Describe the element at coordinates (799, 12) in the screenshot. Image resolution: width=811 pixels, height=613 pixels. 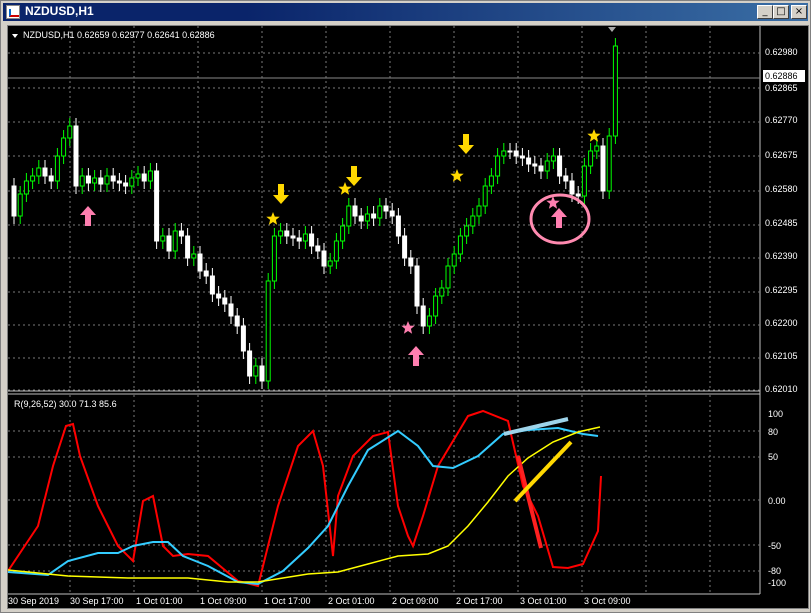
I see `close-button: ×` at that location.